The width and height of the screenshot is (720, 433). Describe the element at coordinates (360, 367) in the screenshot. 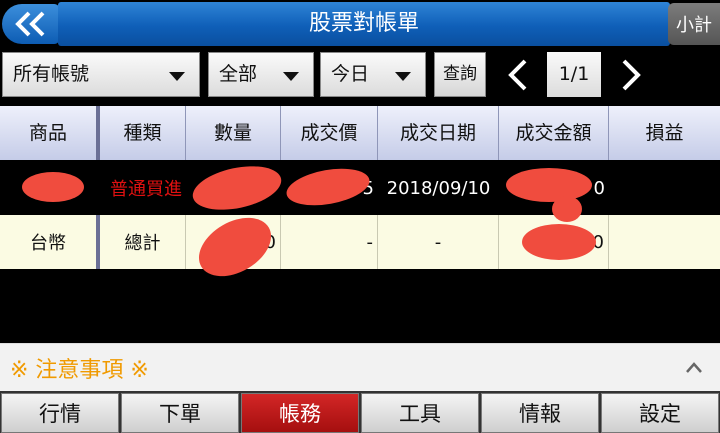

I see `notice-bar: ※ 注意事項 ※` at that location.